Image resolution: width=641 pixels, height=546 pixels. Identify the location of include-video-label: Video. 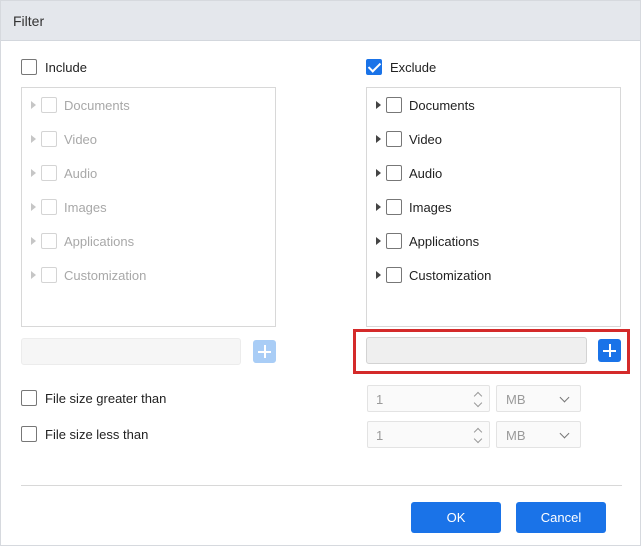
(81, 139).